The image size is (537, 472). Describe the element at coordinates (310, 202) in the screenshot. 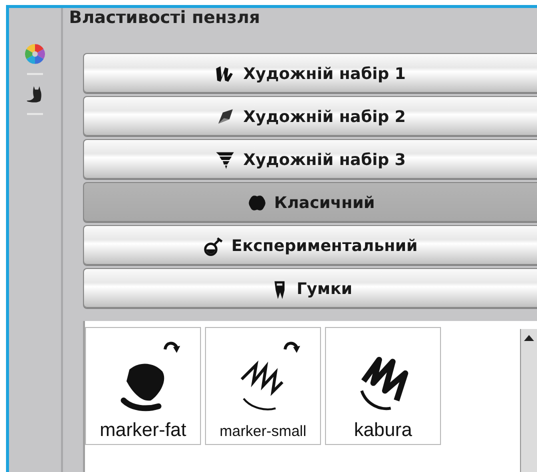

I see `brush-group-button: Класичний` at that location.